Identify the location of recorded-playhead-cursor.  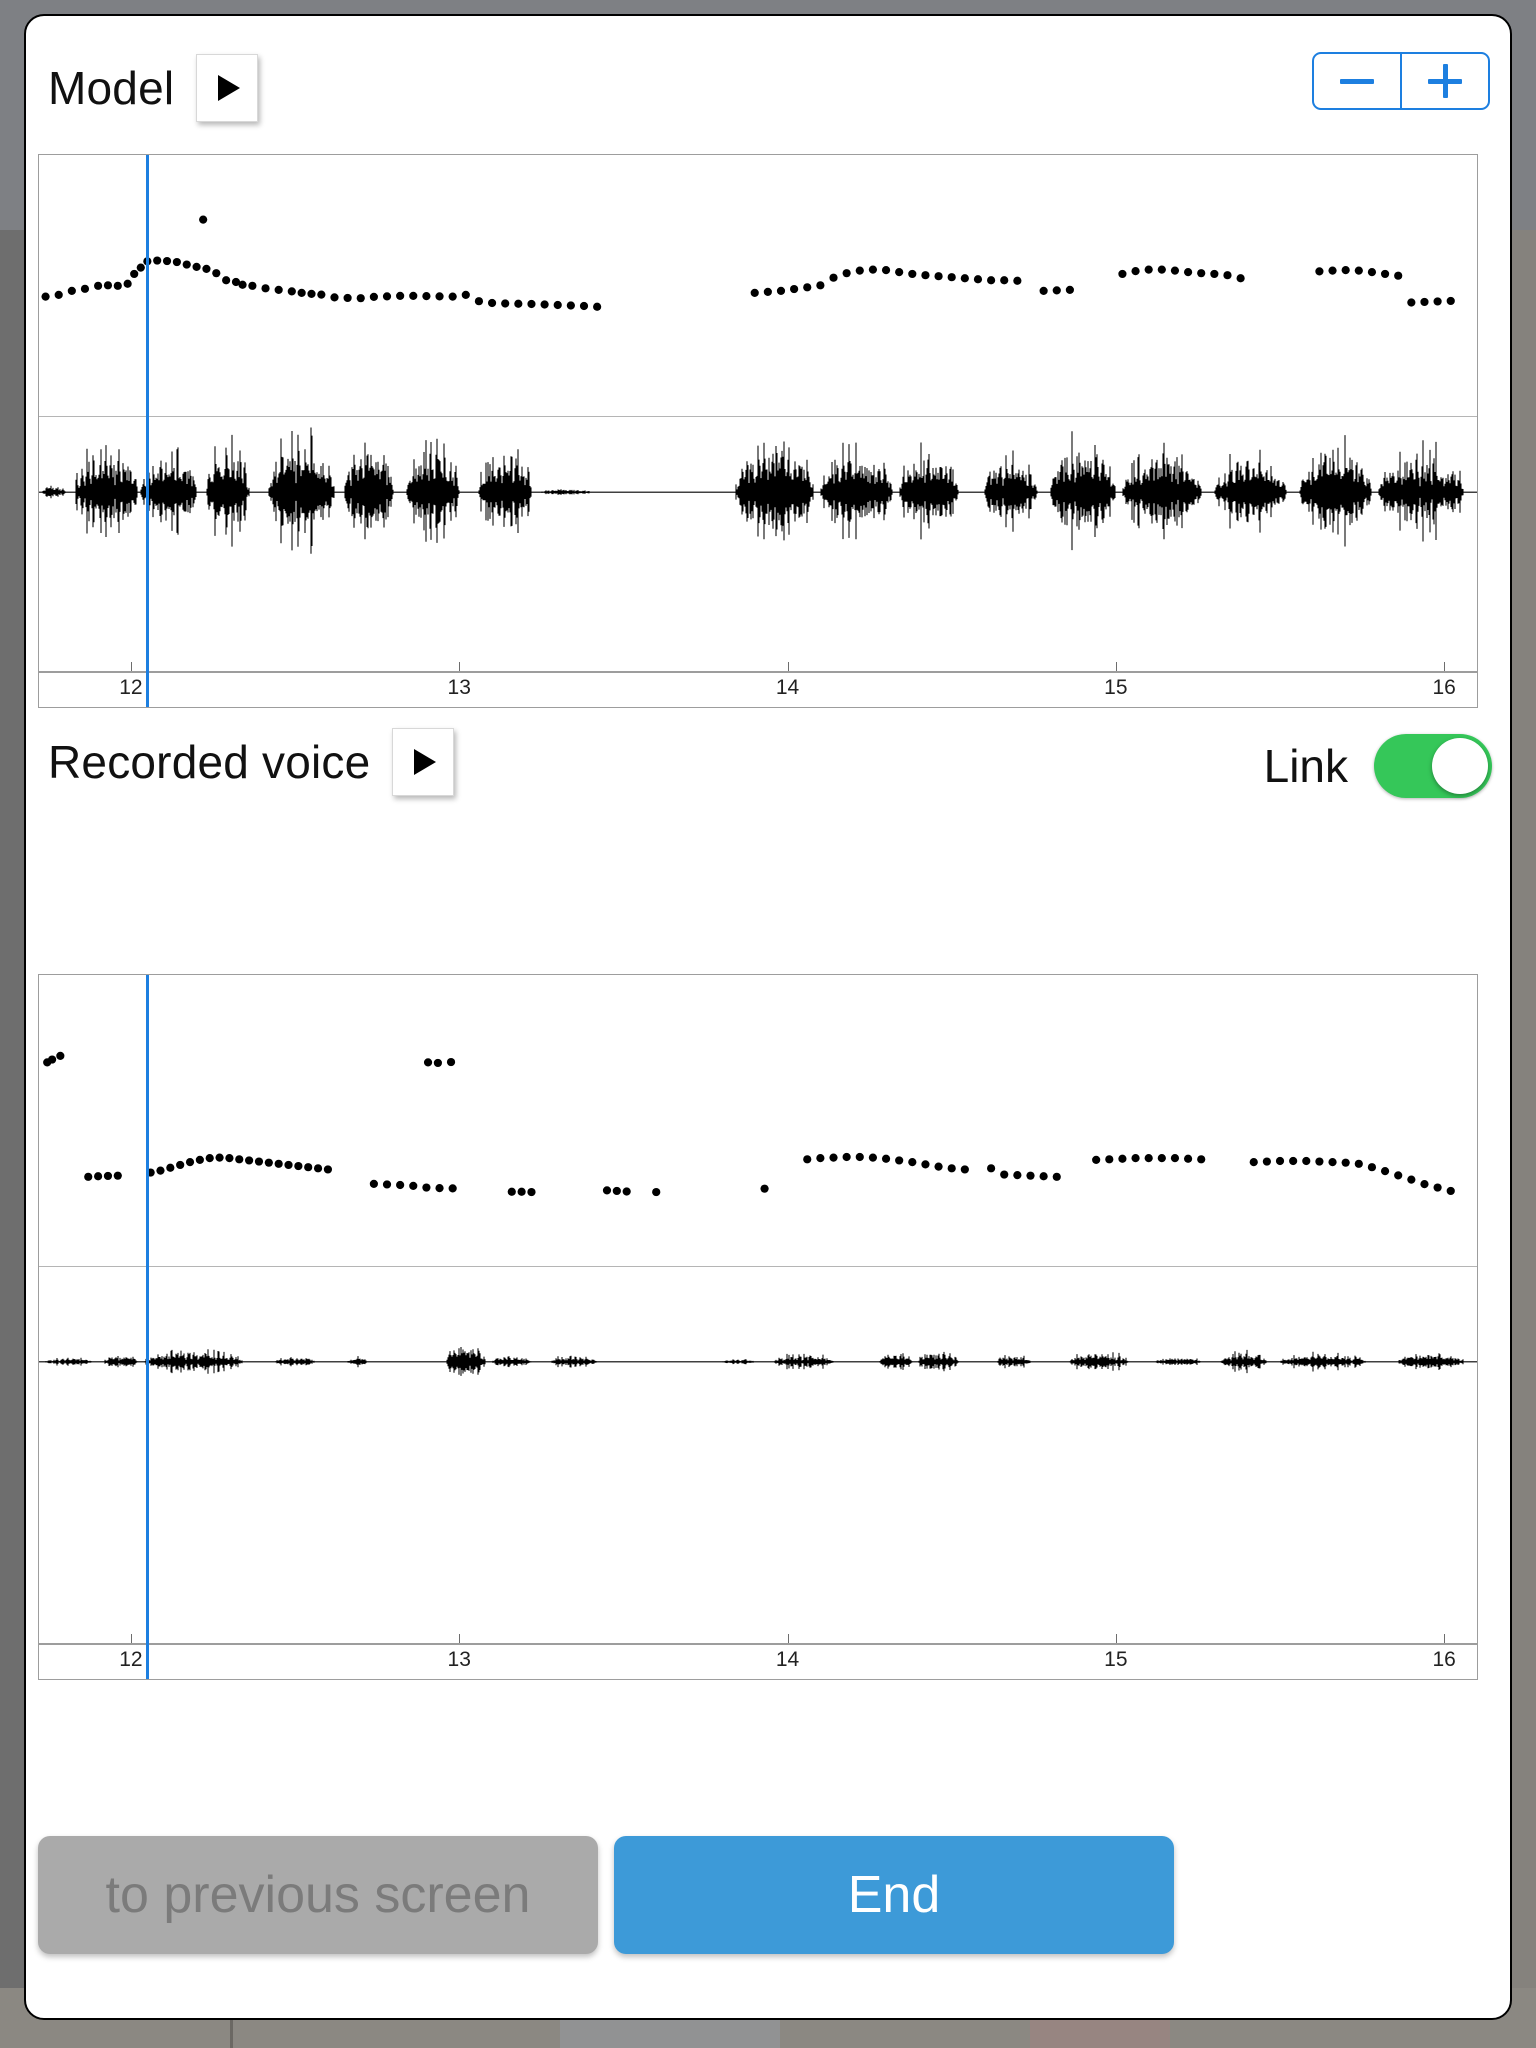
(148, 1327).